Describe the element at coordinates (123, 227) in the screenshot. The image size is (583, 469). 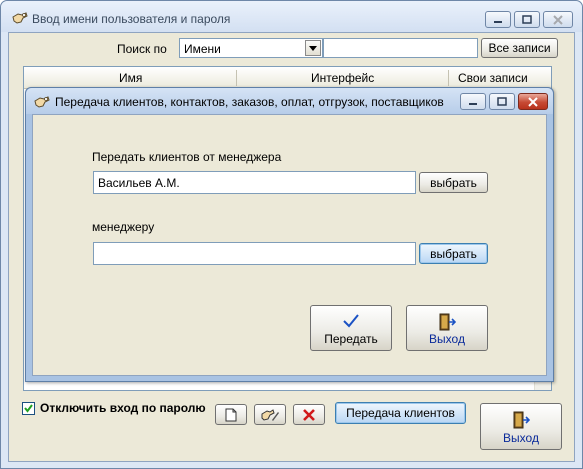
I see `to-manager-label: менеджеру` at that location.